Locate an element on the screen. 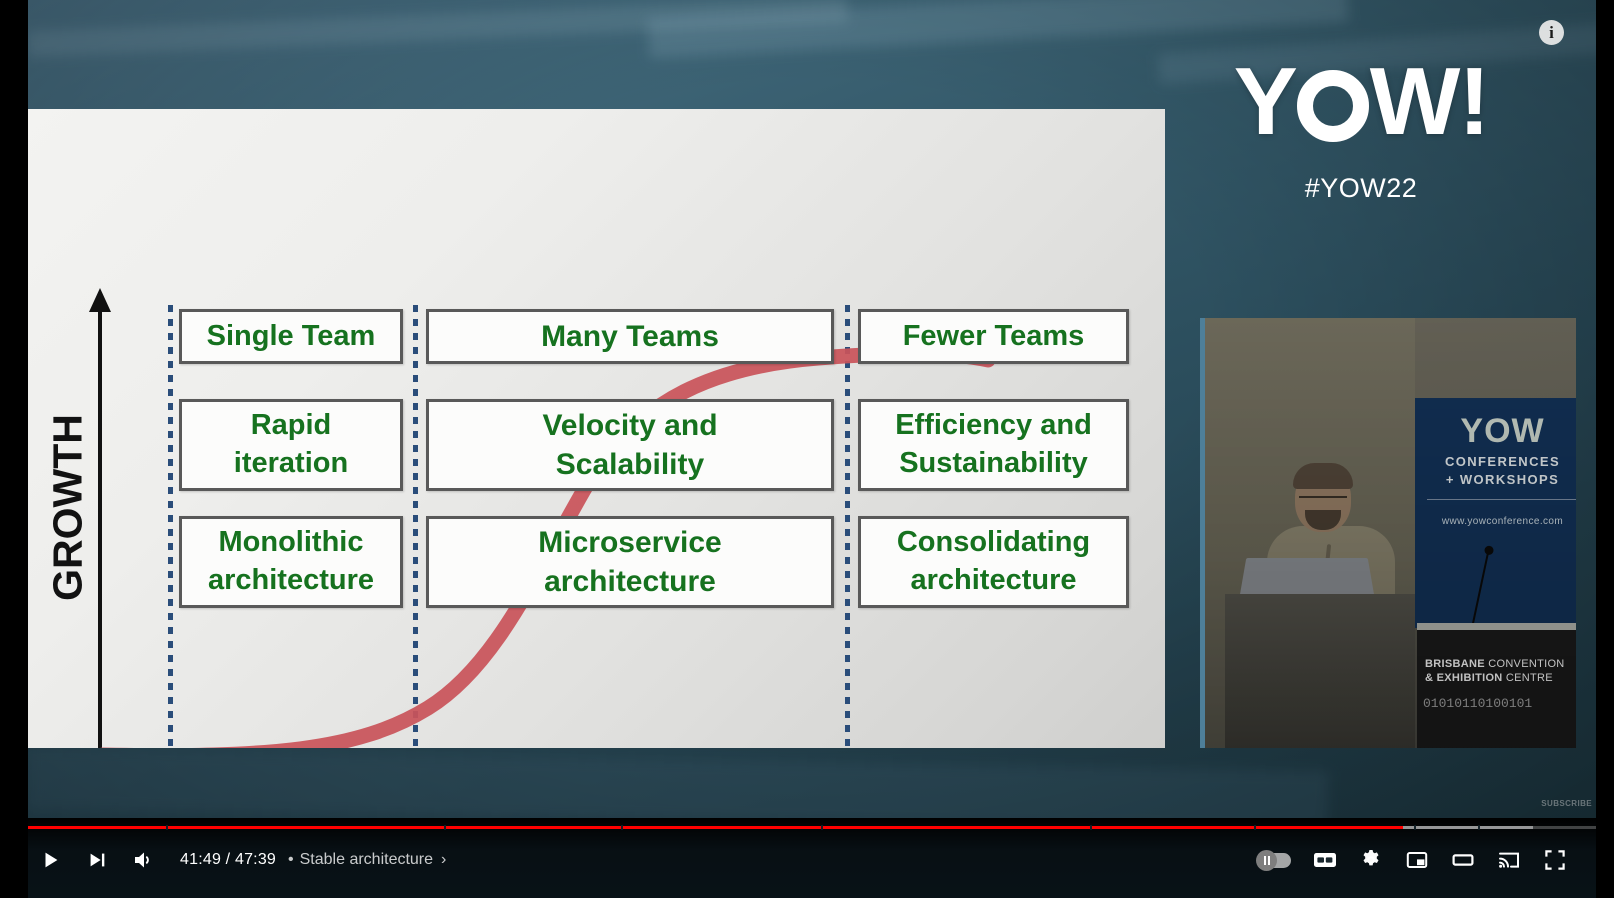 The height and width of the screenshot is (898, 1614). cell-architecture-optimizing: Consolidating architecture is located at coordinates (993, 562).